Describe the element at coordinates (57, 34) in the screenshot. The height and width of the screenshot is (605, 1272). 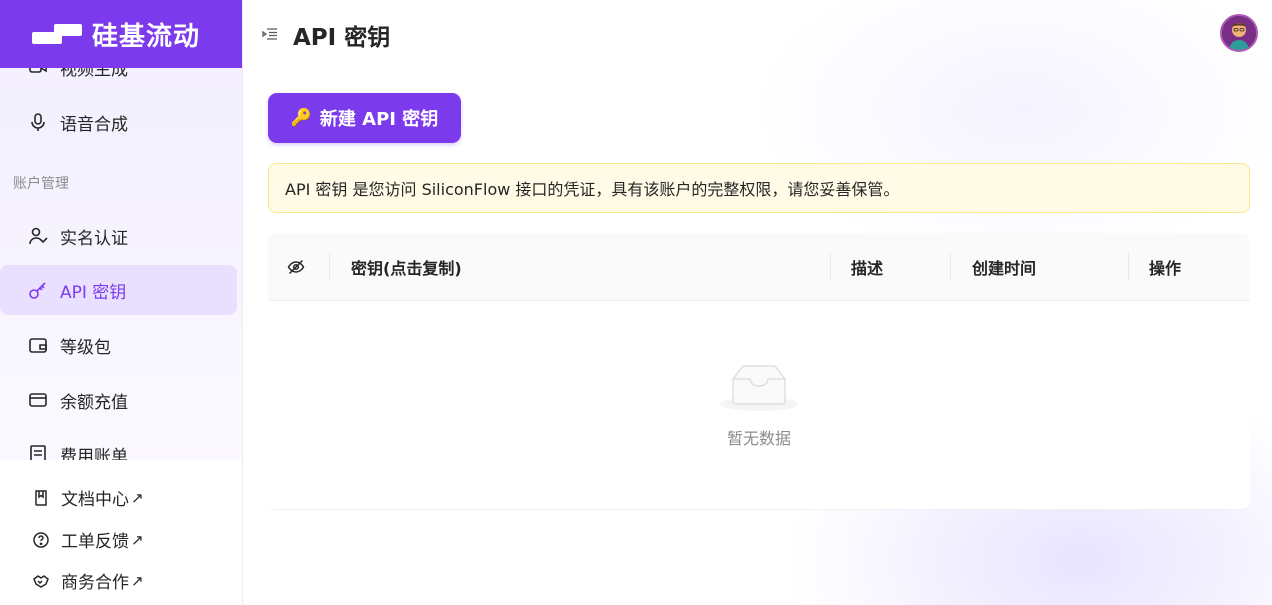
I see `logo-icon` at that location.